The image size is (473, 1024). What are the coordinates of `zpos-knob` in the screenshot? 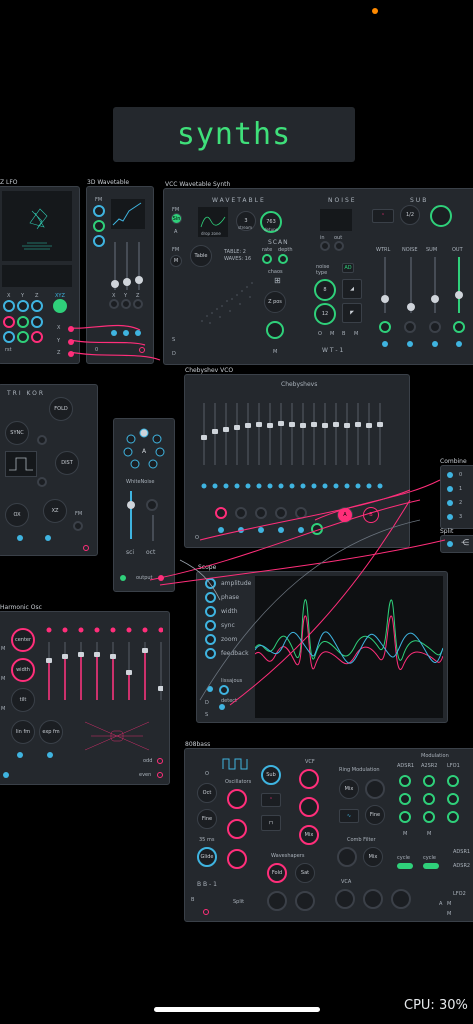 It's located at (275, 330).